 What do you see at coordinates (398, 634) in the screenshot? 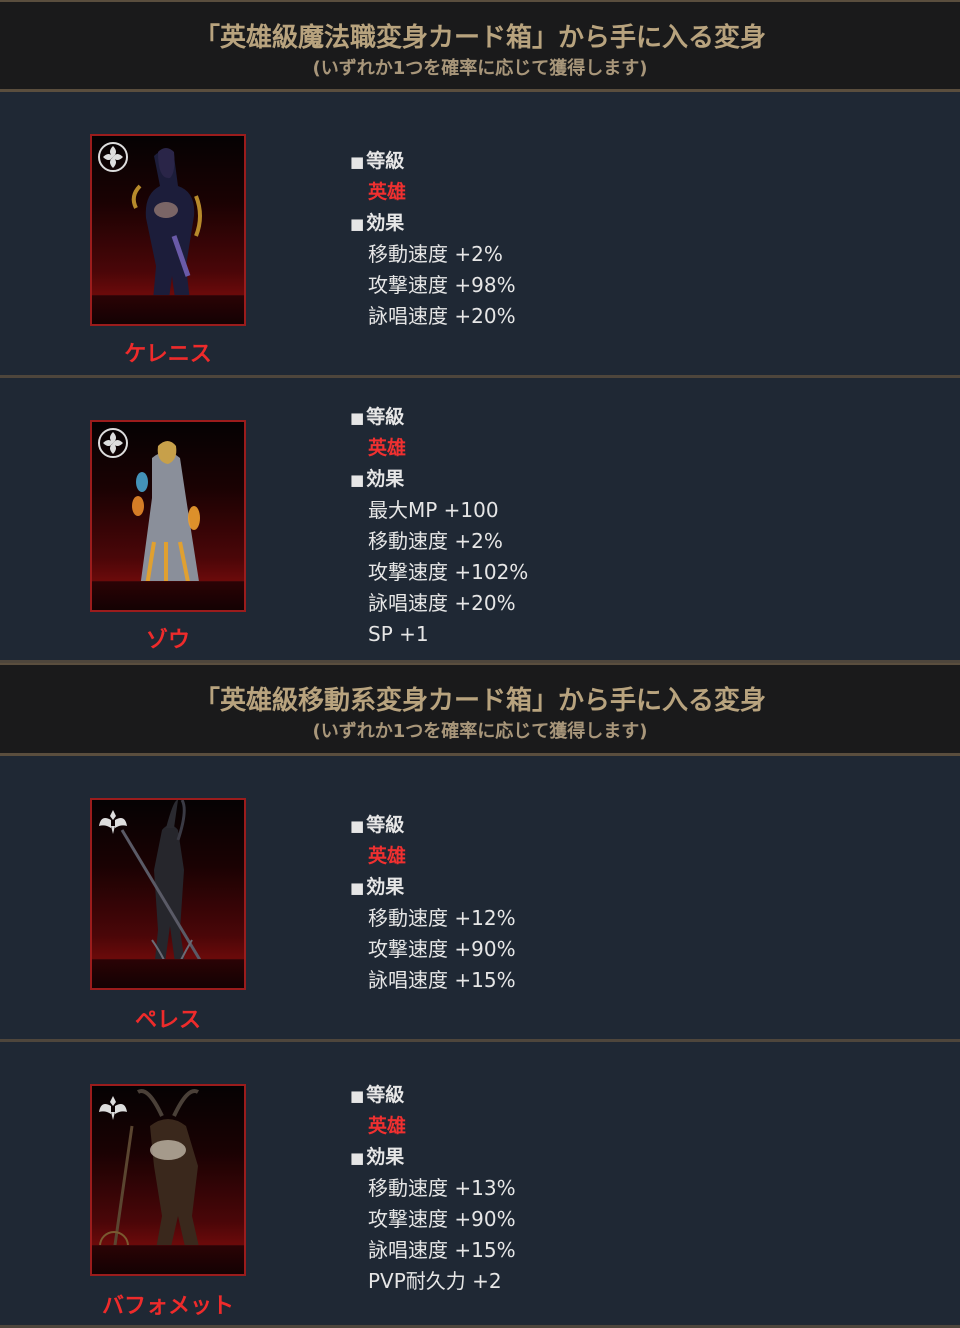
I see `effect-item: SP +1` at bounding box center [398, 634].